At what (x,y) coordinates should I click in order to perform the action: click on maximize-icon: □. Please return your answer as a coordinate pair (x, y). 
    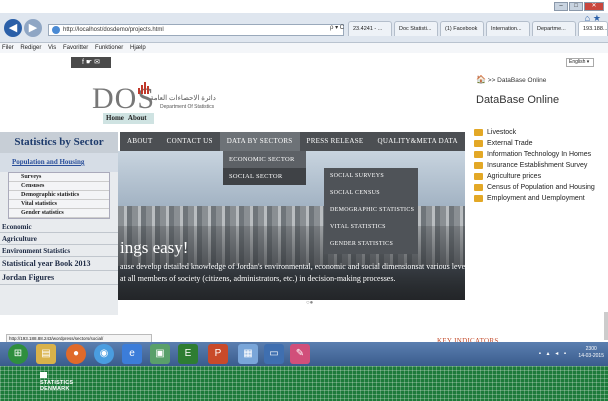
    Looking at the image, I should click on (576, 6).